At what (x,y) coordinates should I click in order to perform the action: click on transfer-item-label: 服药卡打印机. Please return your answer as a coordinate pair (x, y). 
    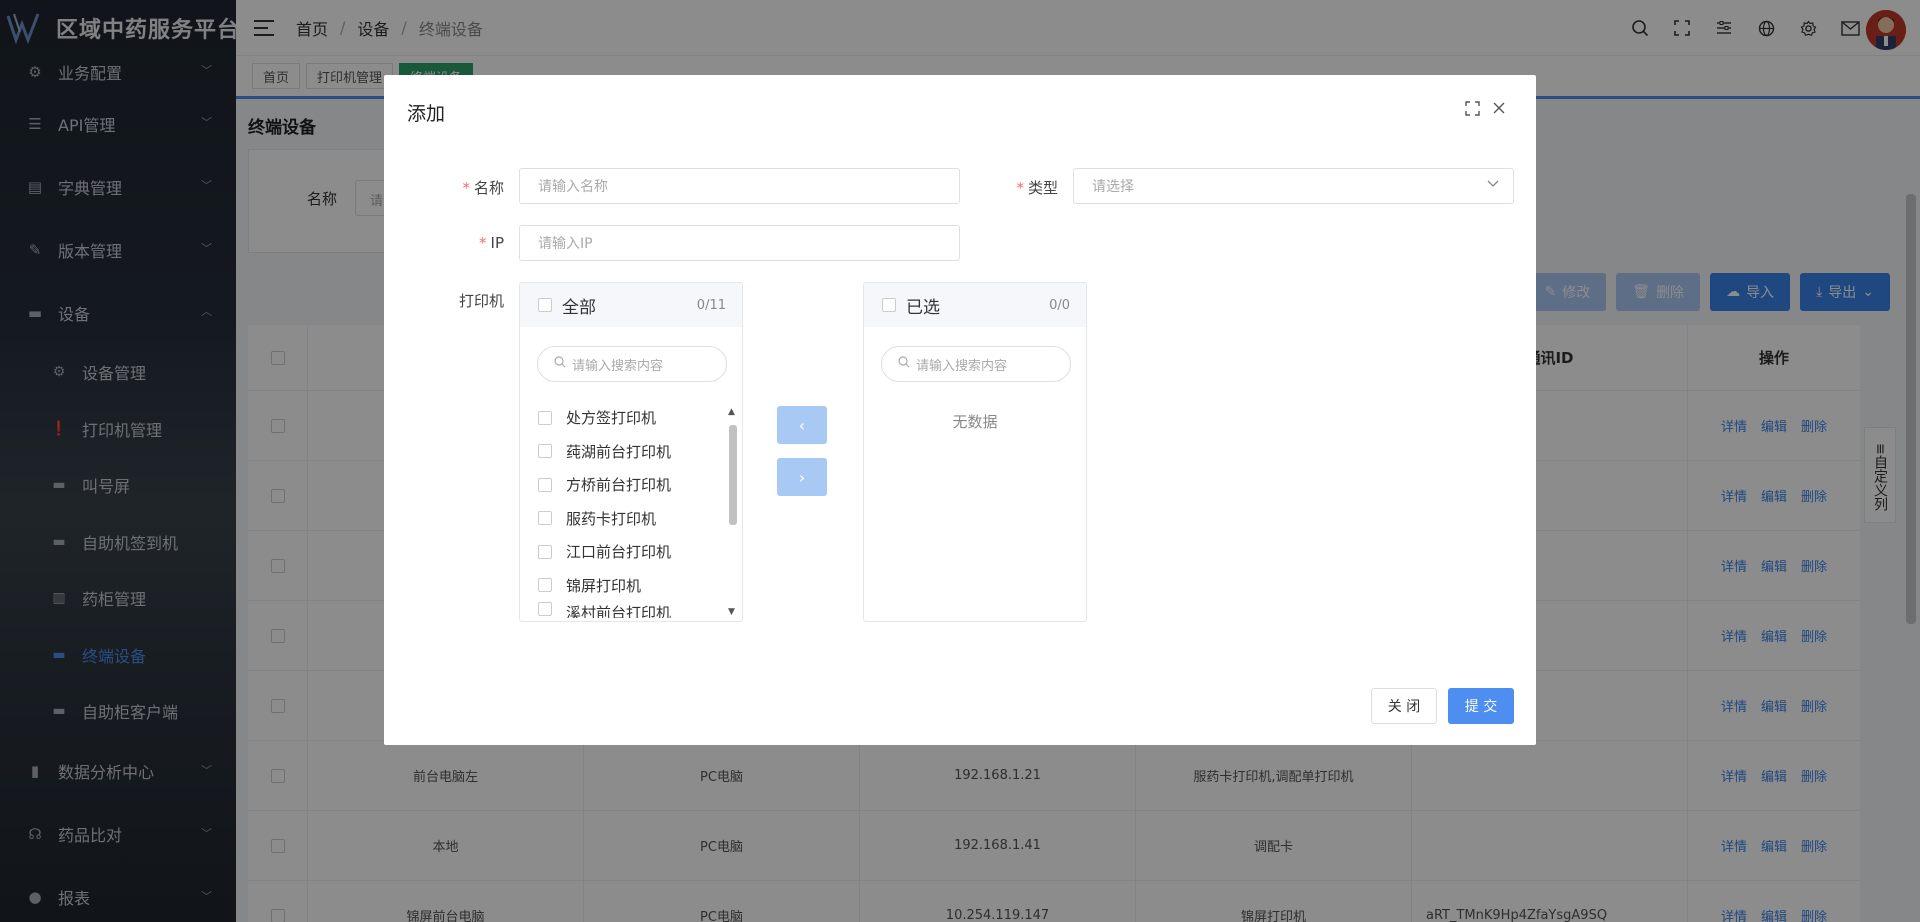
    Looking at the image, I should click on (611, 518).